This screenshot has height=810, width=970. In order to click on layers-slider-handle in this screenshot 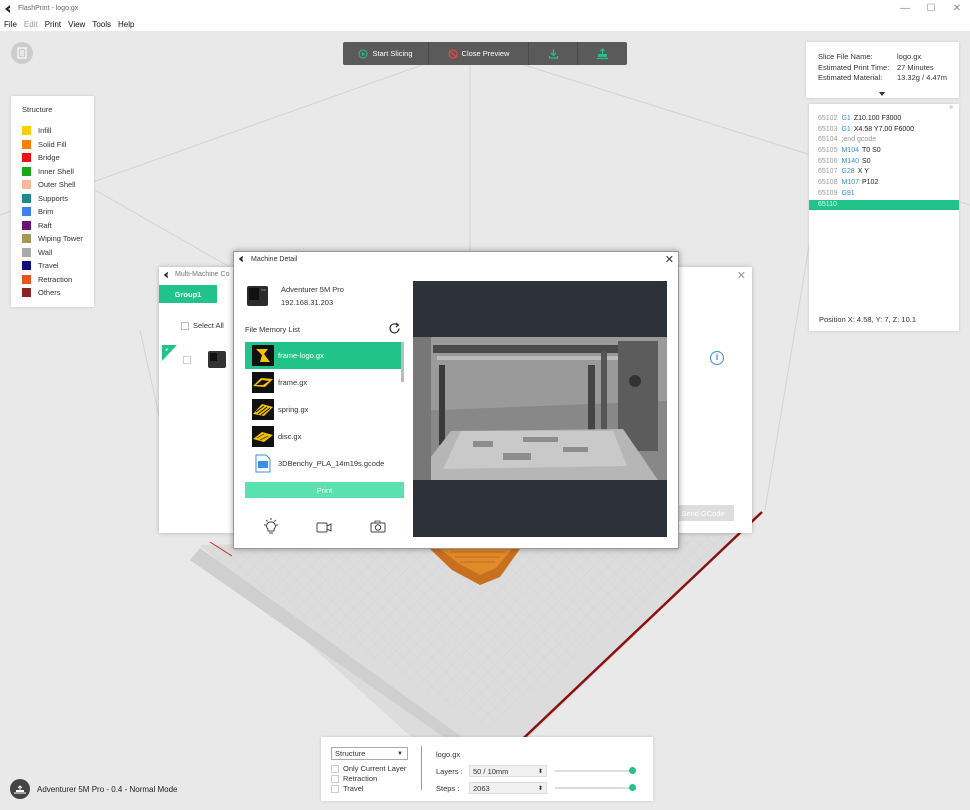, I will do `click(632, 770)`.